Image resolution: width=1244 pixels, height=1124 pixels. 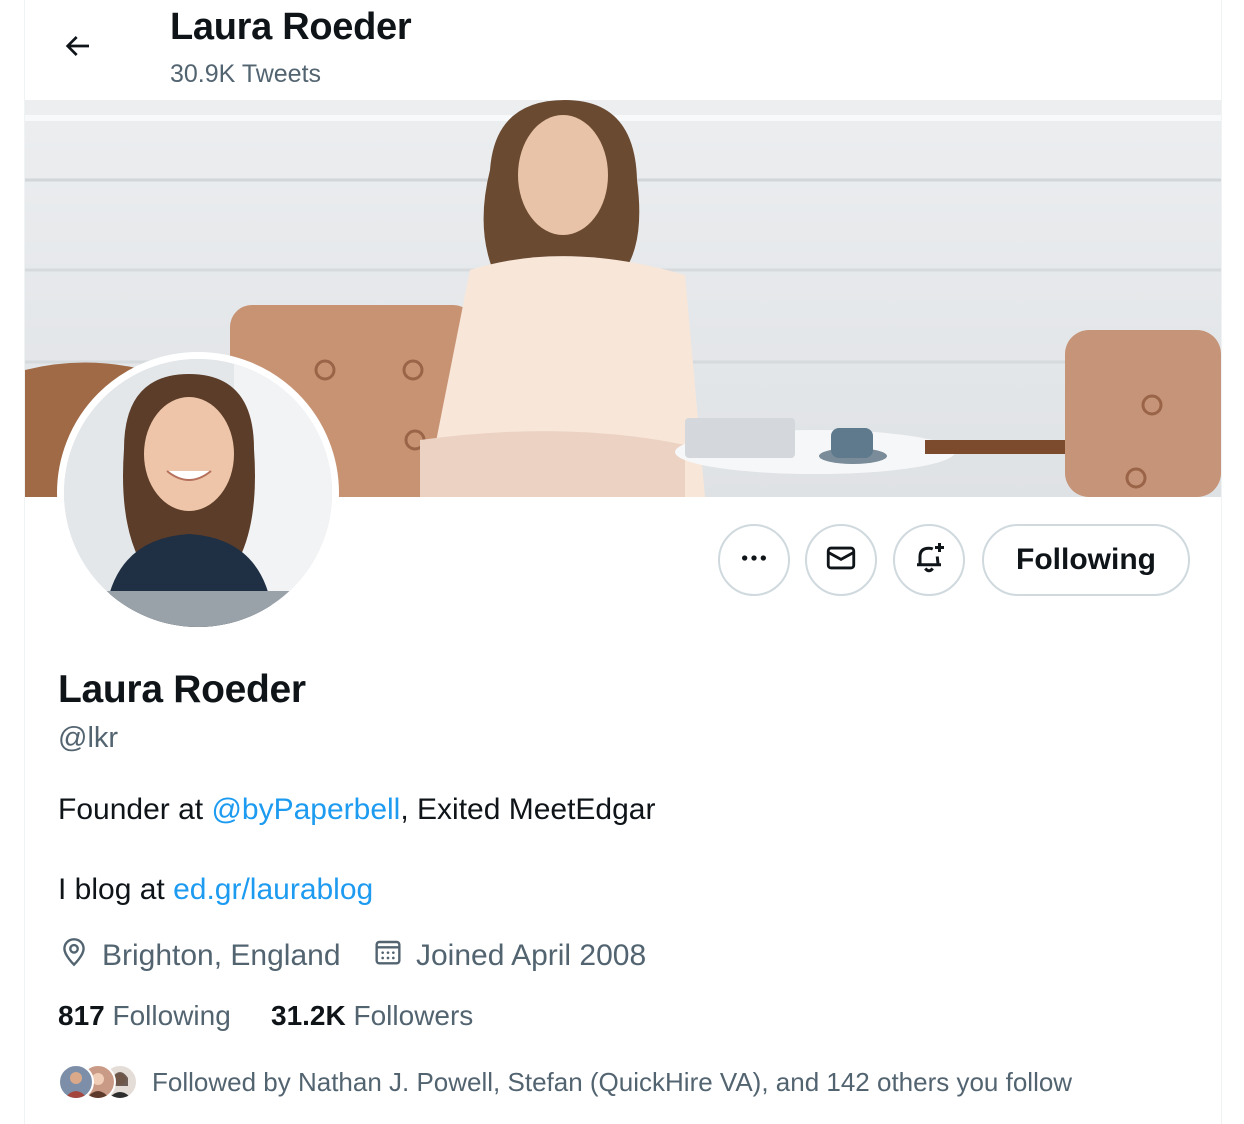 I want to click on profile-joined: Joined April 2008, so click(x=509, y=956).